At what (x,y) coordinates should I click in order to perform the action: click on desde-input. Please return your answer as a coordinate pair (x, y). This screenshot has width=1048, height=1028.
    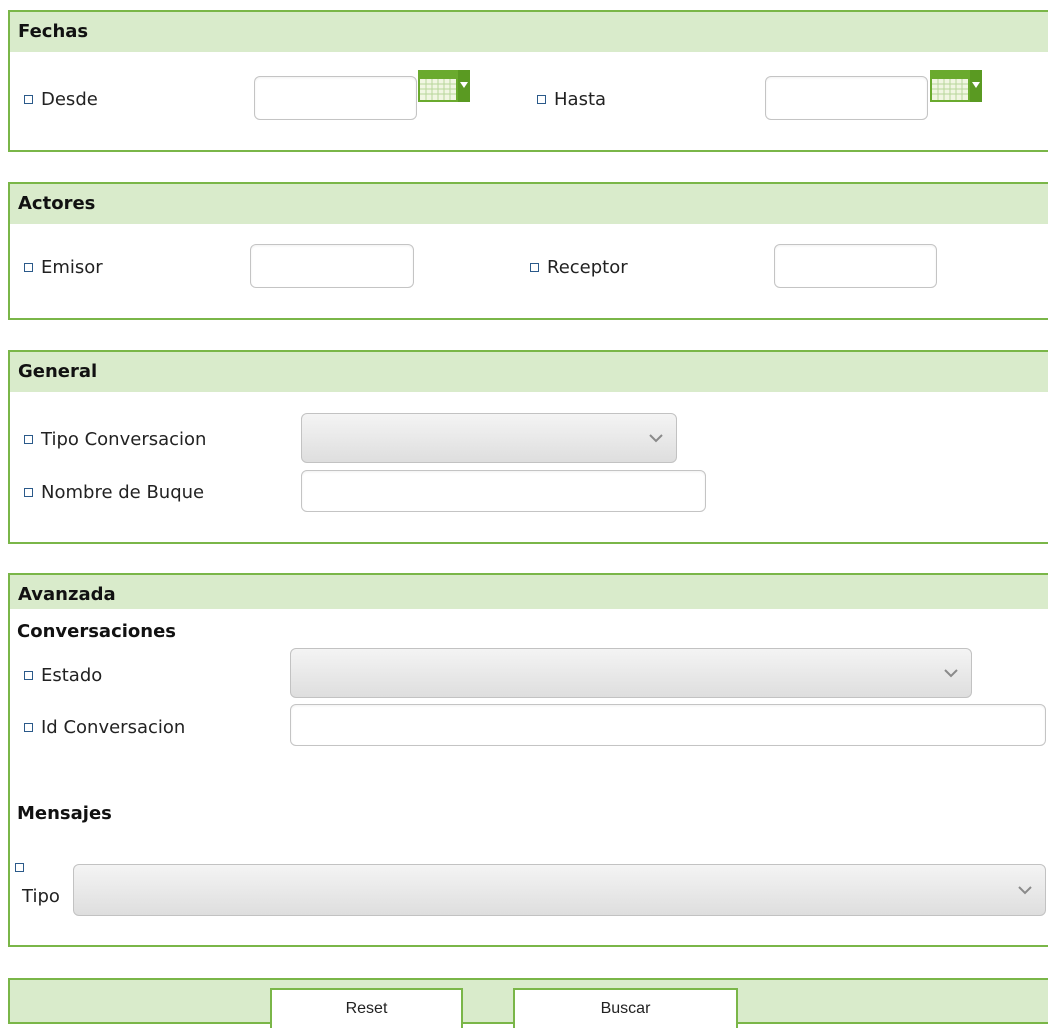
    Looking at the image, I should click on (335, 98).